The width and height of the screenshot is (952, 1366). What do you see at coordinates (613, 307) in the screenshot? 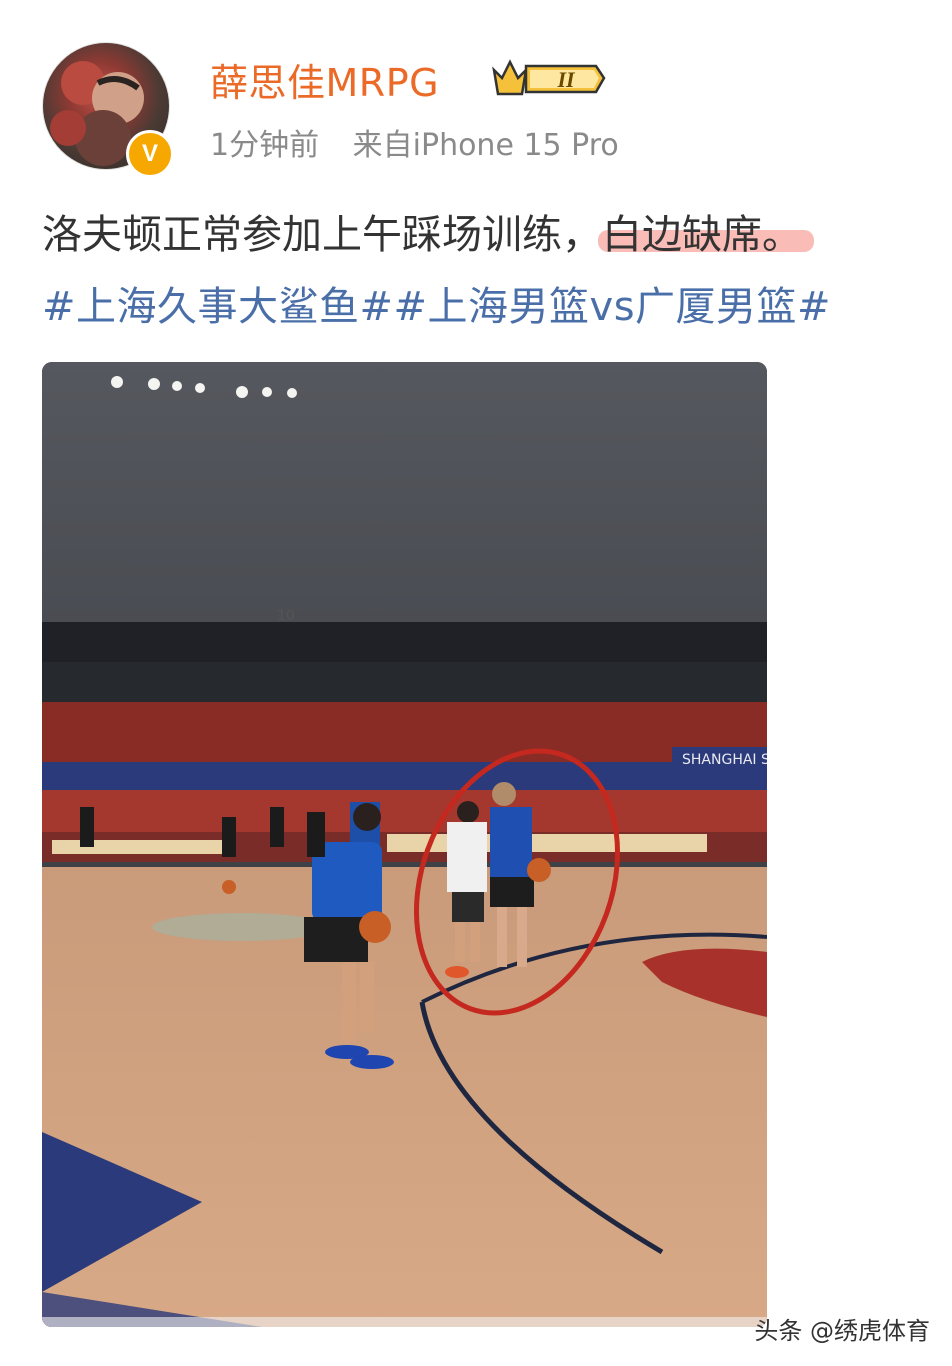
I see `topic-link: #上海男篮vs广厦男篮#` at bounding box center [613, 307].